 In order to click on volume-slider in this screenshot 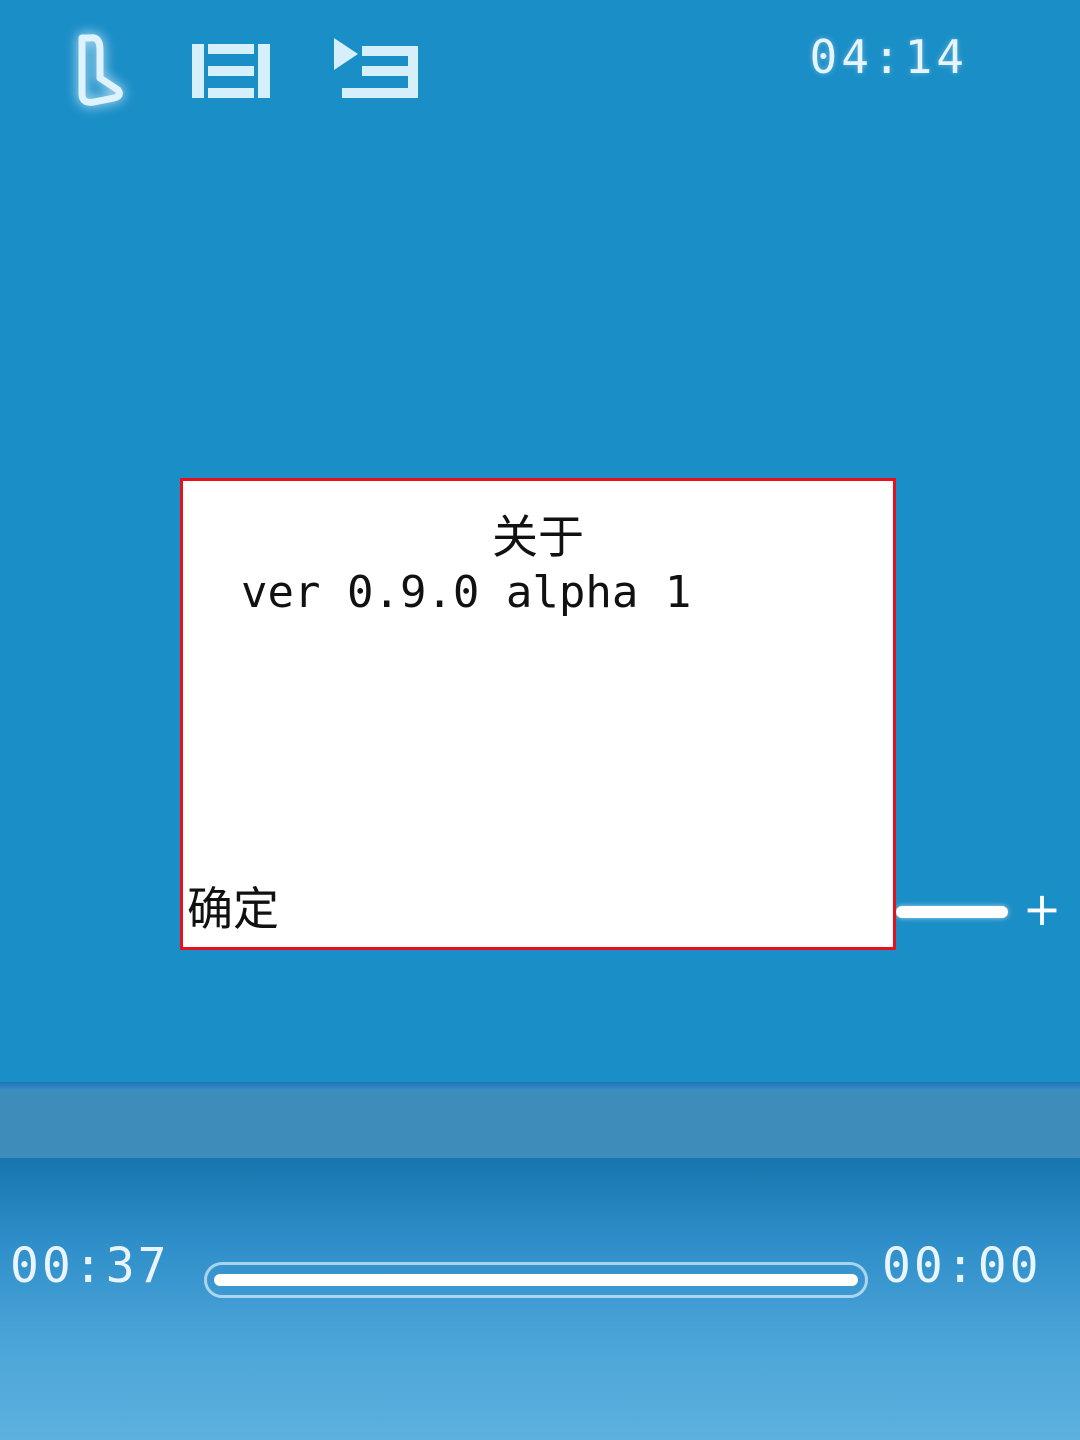, I will do `click(952, 912)`.